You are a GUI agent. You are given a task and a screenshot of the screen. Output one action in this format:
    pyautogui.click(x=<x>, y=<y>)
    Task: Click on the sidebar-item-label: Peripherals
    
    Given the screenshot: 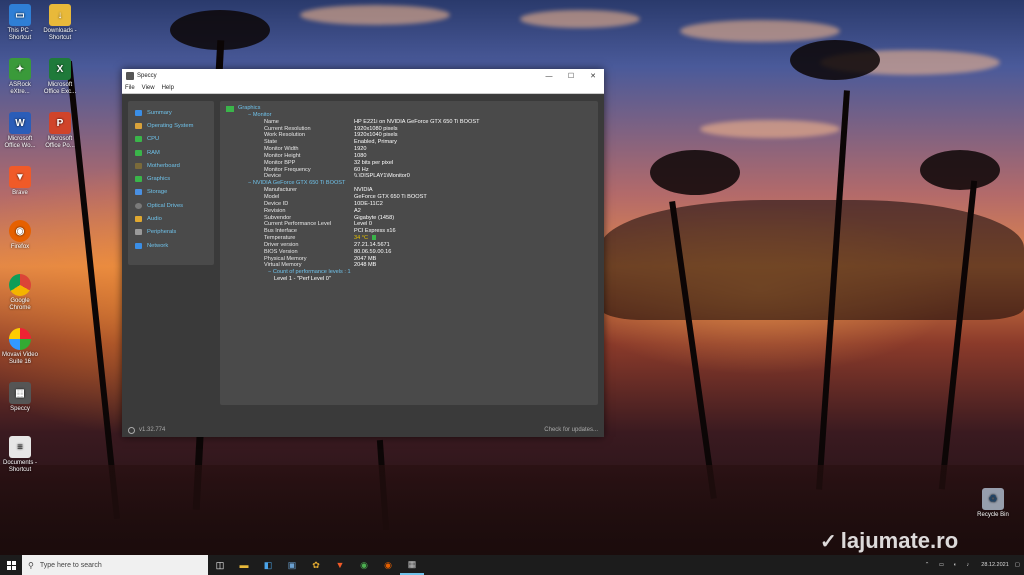 What is the action you would take?
    pyautogui.click(x=162, y=232)
    